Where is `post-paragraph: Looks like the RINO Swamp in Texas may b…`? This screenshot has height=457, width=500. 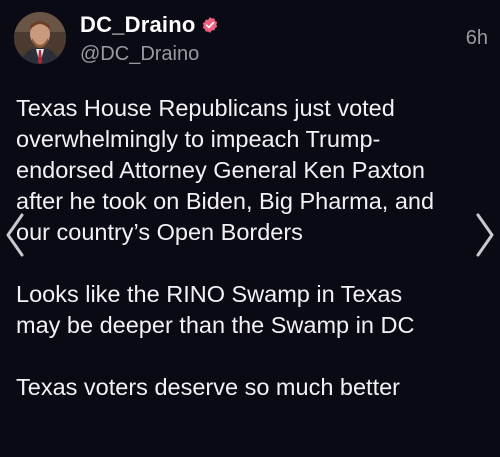 post-paragraph: Looks like the RINO Swamp in Texas may b… is located at coordinates (215, 309).